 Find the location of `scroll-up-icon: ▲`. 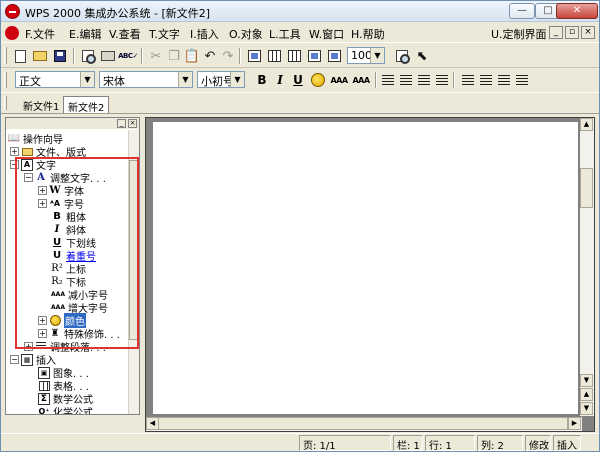

scroll-up-icon: ▲ is located at coordinates (586, 124).